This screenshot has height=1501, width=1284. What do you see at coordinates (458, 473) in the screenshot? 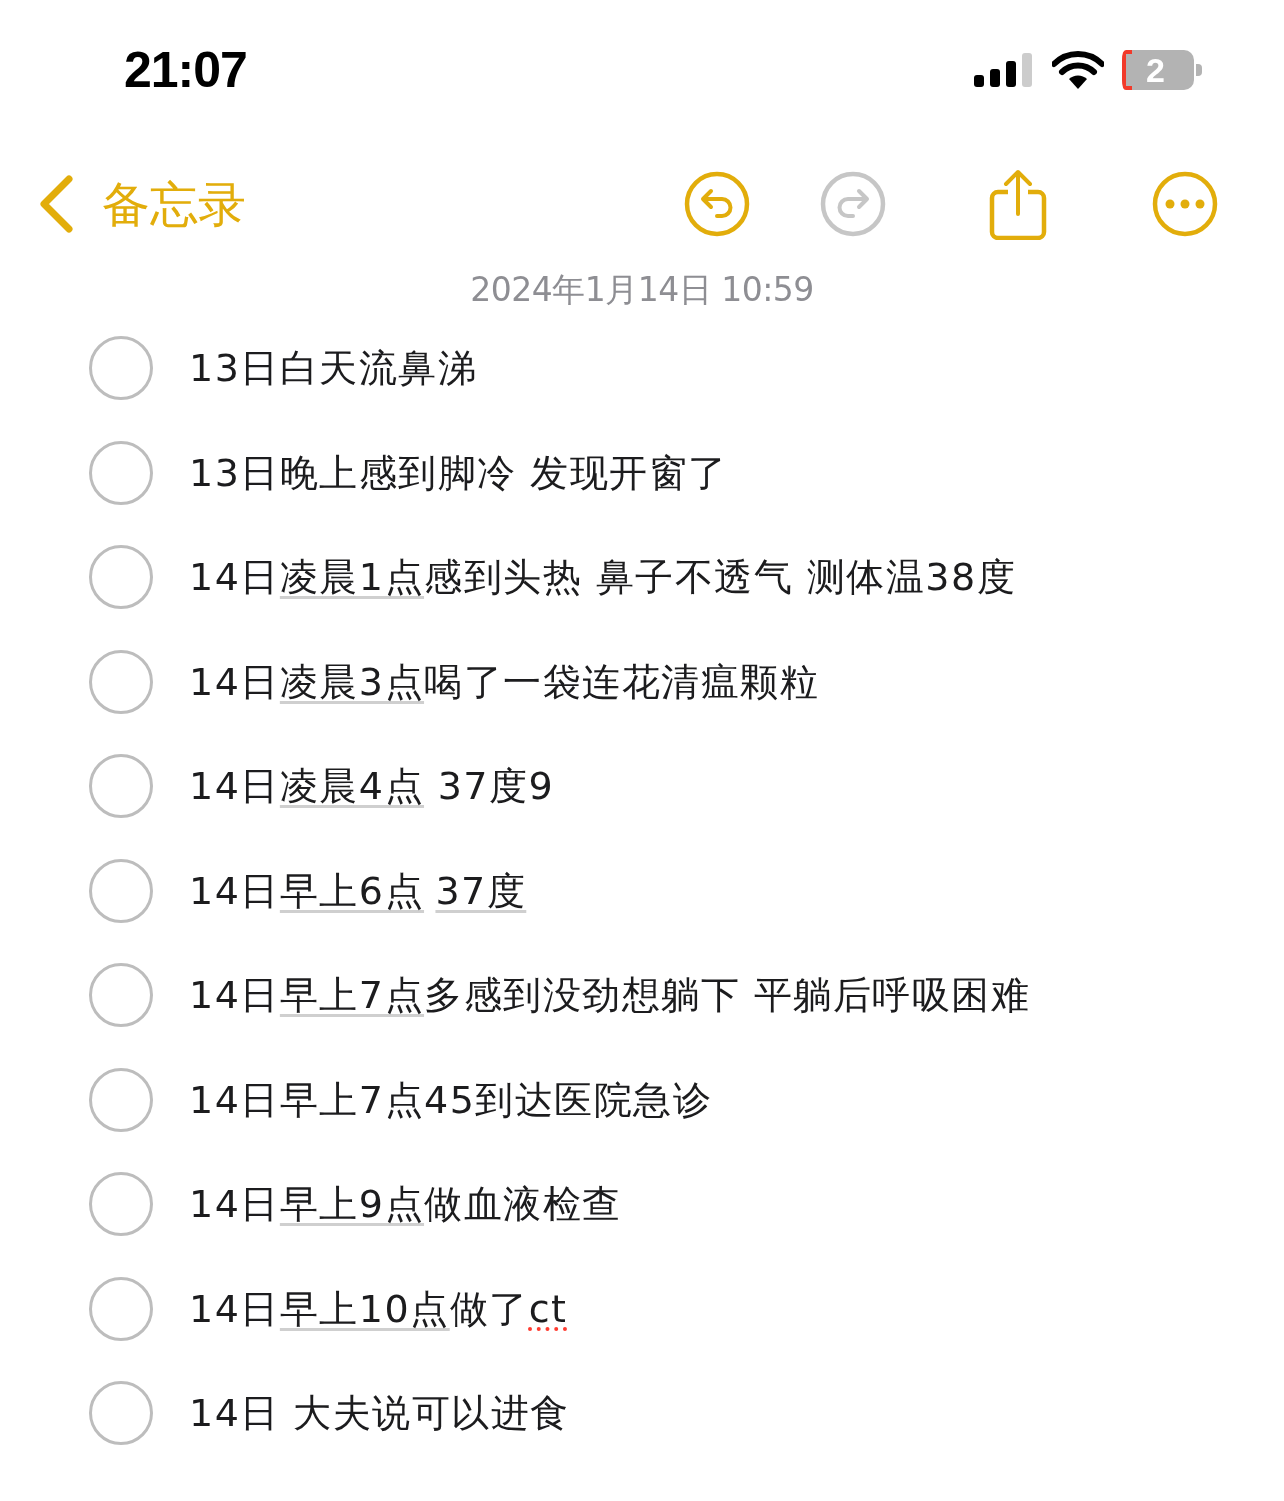
I see `checklist-item-text: 13日晚上感到脚冷 发现开窗了` at bounding box center [458, 473].